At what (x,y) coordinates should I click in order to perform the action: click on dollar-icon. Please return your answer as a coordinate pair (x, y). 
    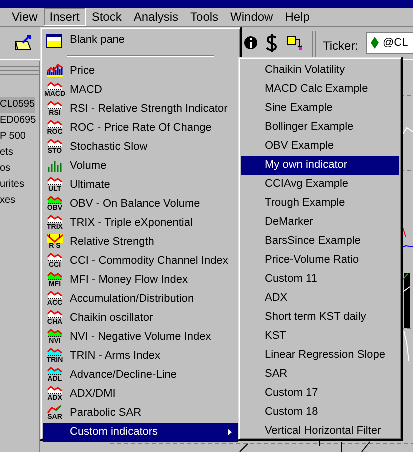
    Looking at the image, I should click on (272, 43).